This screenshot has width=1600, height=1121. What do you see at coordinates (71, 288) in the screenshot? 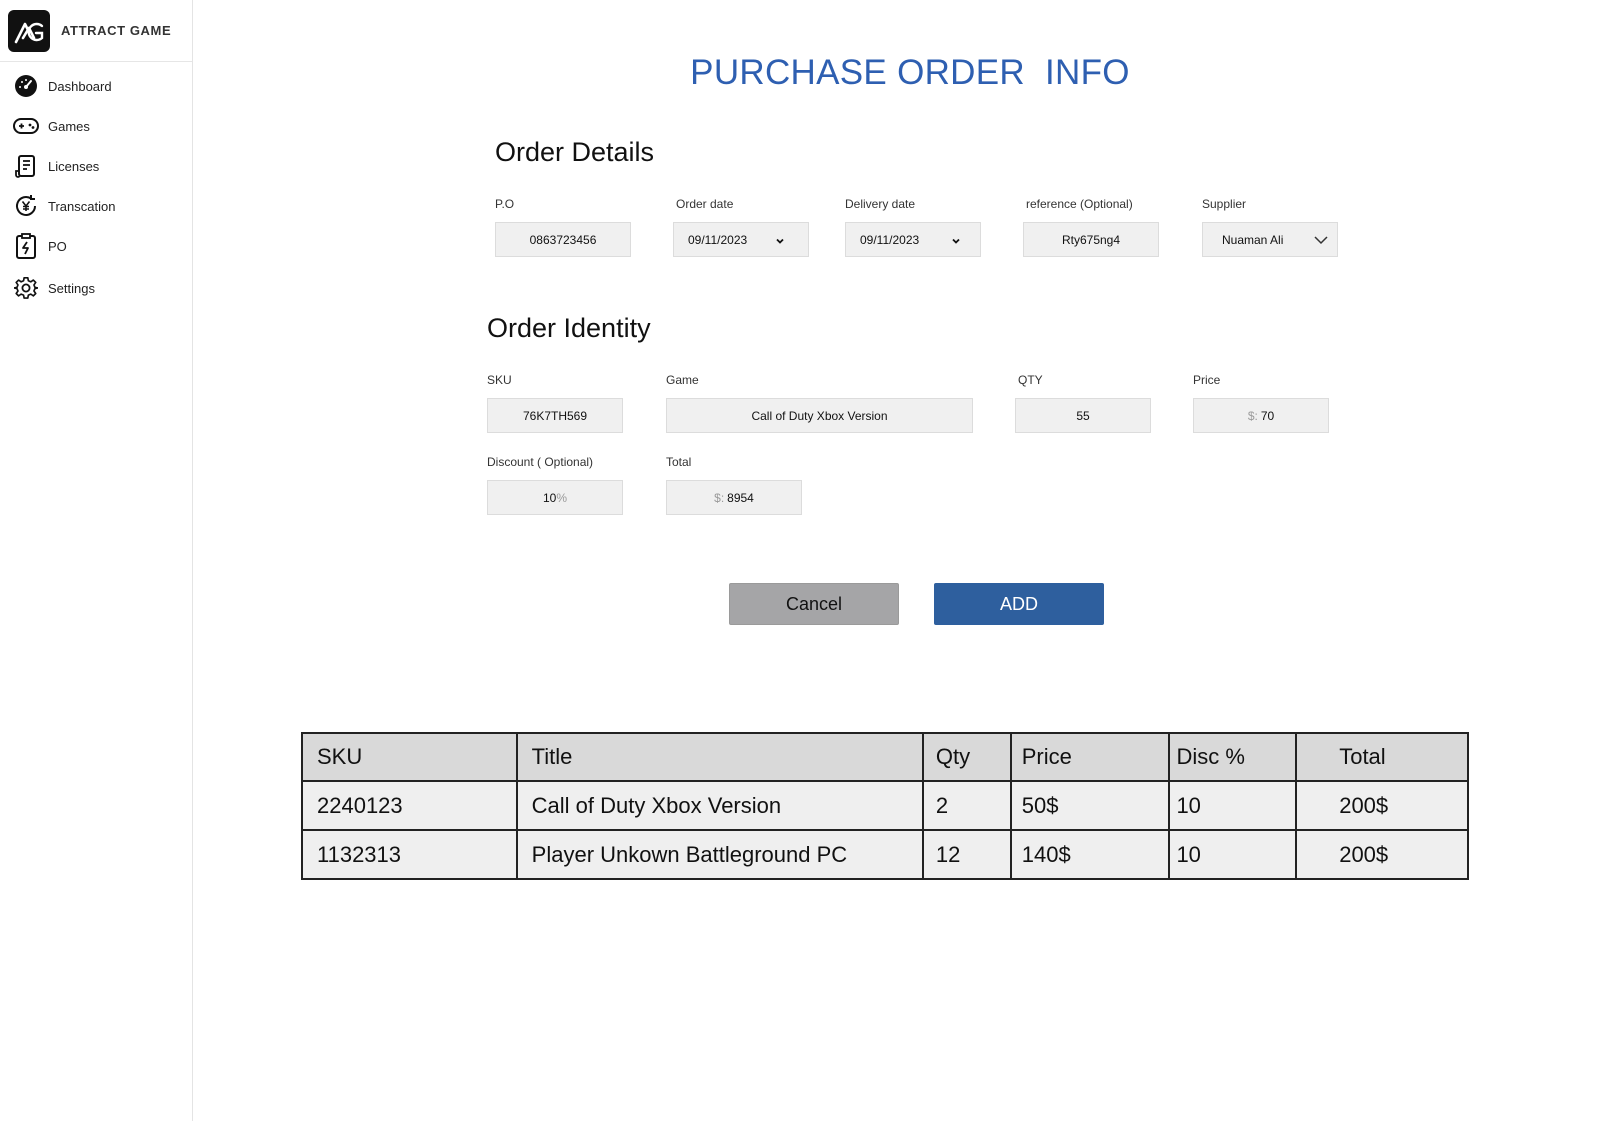
I see `sidebar-item-label: Settings` at bounding box center [71, 288].